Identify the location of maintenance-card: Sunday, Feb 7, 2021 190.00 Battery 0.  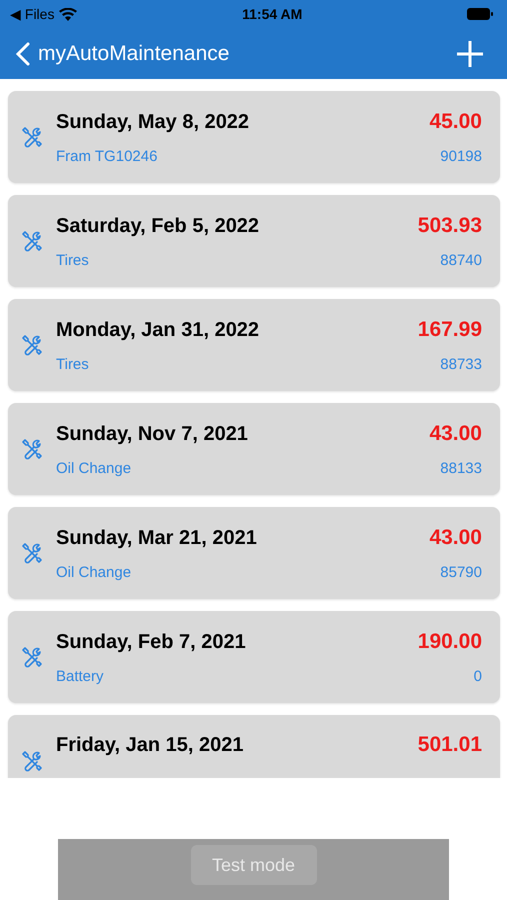
(254, 657).